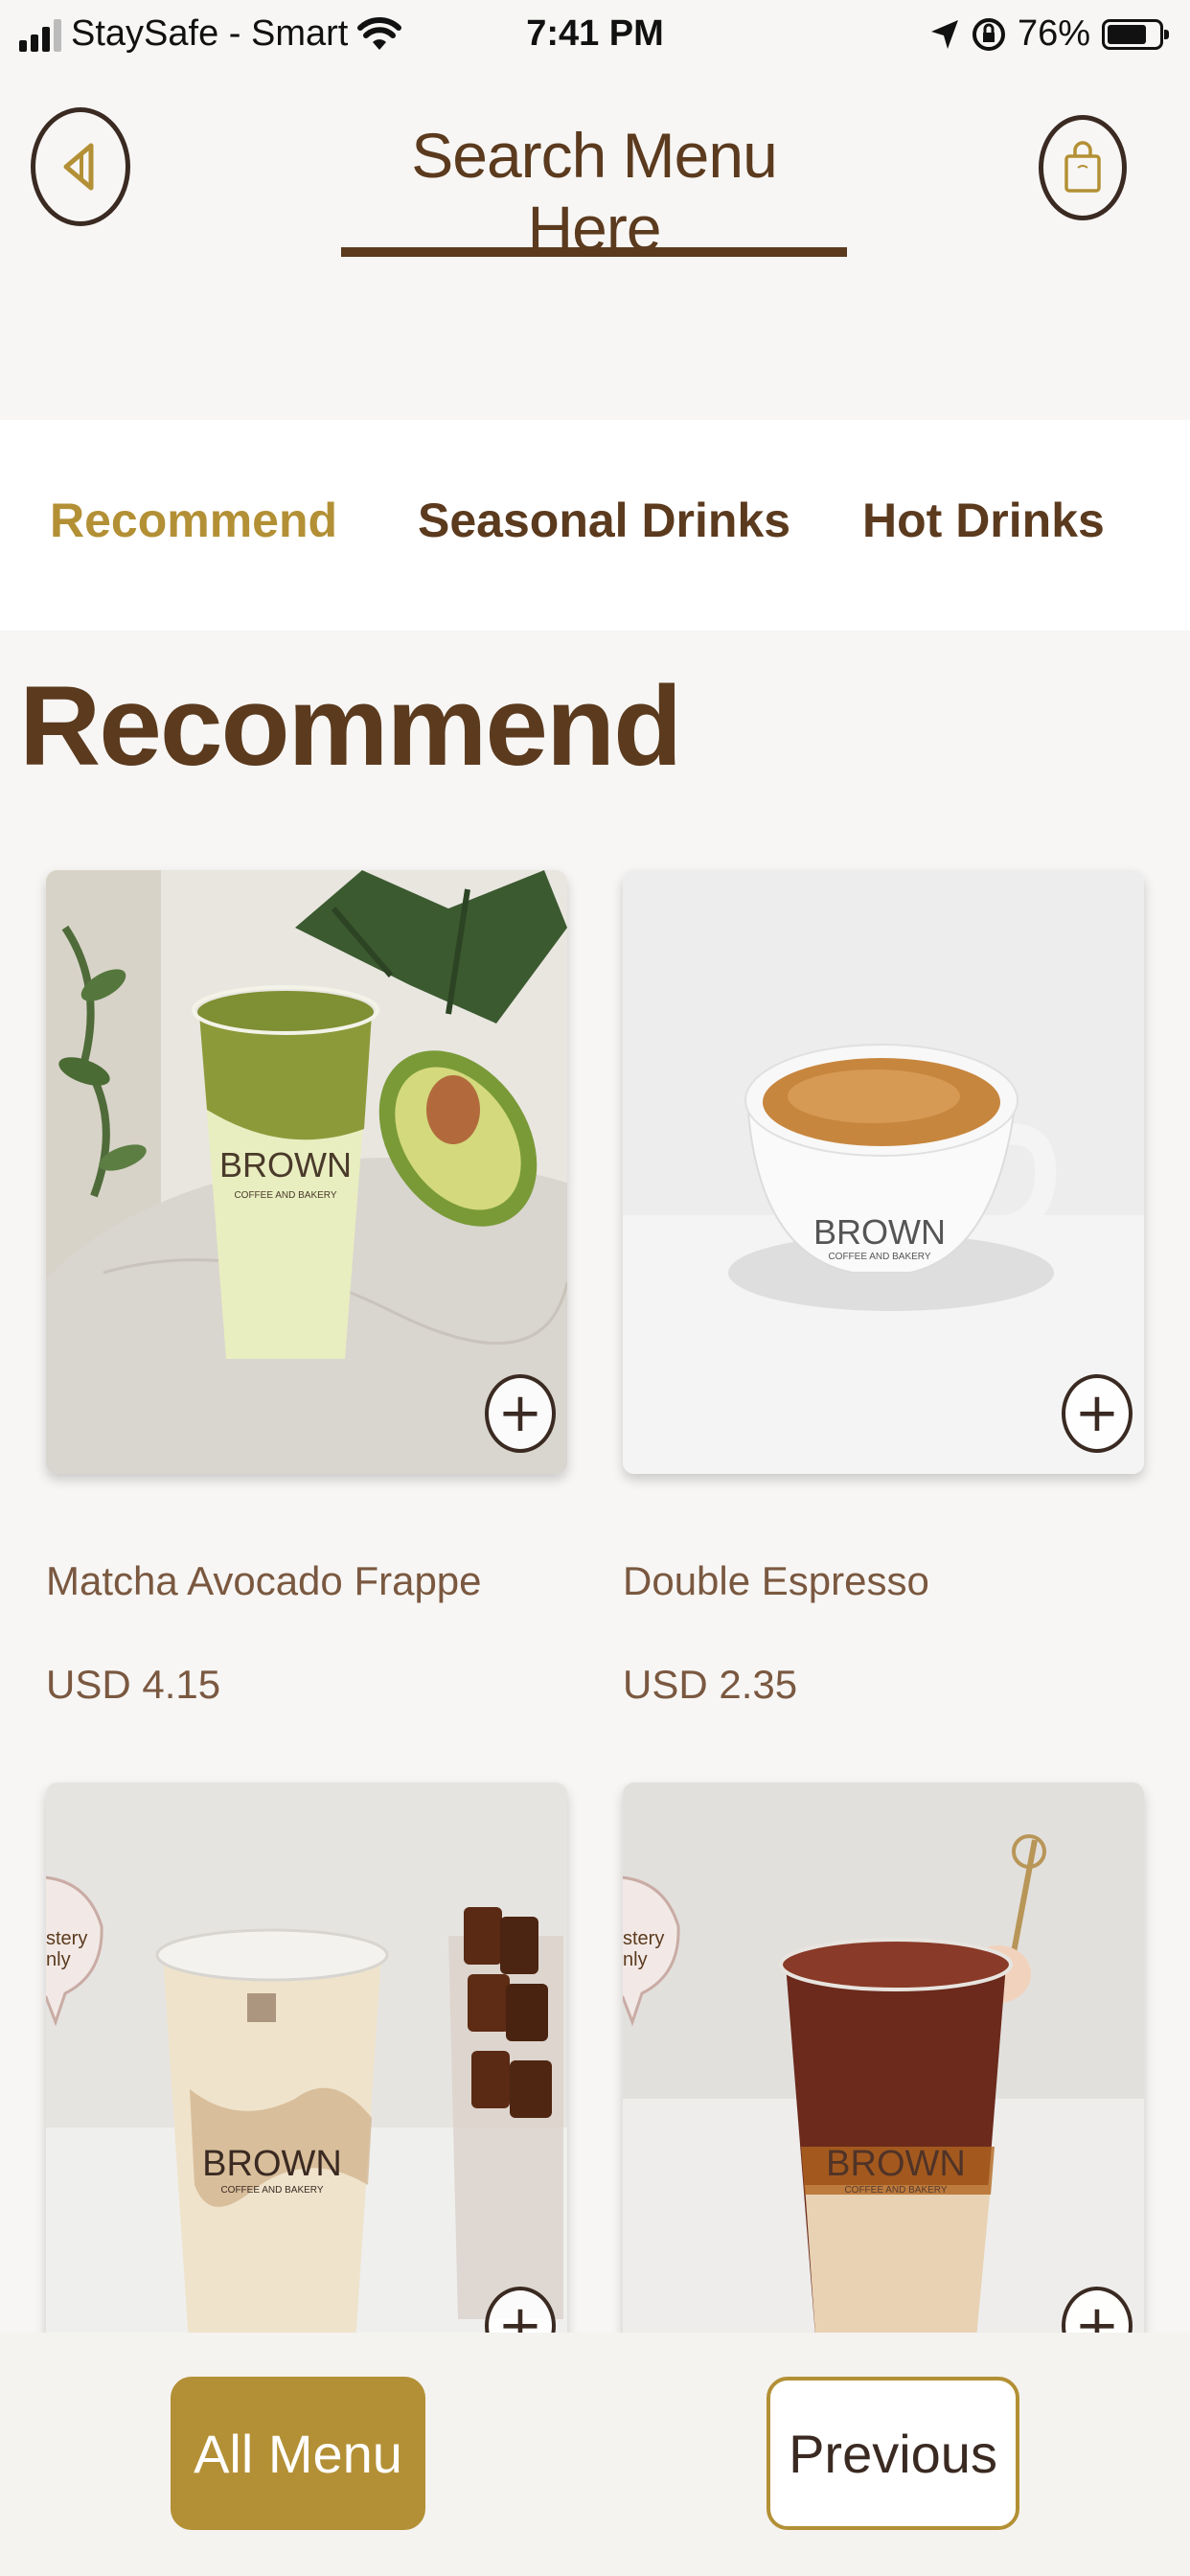 This screenshot has height=2576, width=1190. I want to click on all-menu-button: All Menu, so click(298, 2453).